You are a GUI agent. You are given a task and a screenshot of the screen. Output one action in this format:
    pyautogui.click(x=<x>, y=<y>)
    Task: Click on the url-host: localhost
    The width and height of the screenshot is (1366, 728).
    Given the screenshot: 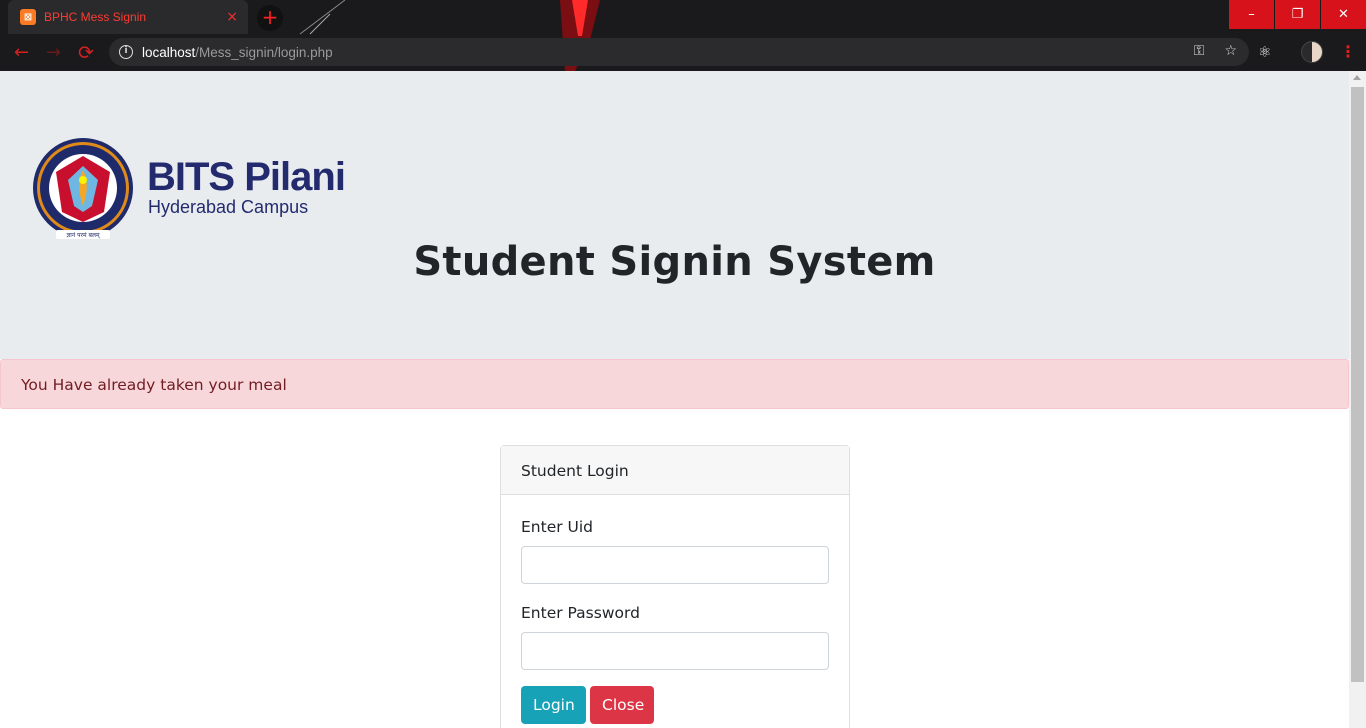 What is the action you would take?
    pyautogui.click(x=169, y=52)
    